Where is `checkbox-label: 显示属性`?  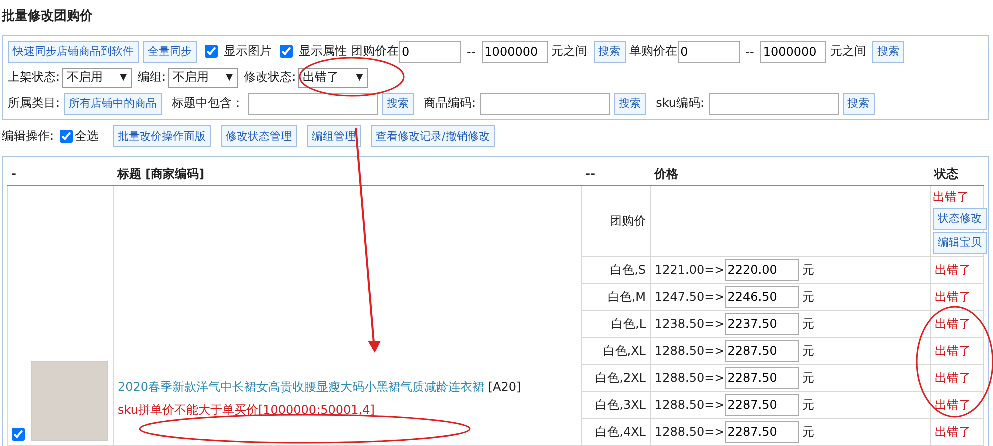
checkbox-label: 显示属性 is located at coordinates (323, 51).